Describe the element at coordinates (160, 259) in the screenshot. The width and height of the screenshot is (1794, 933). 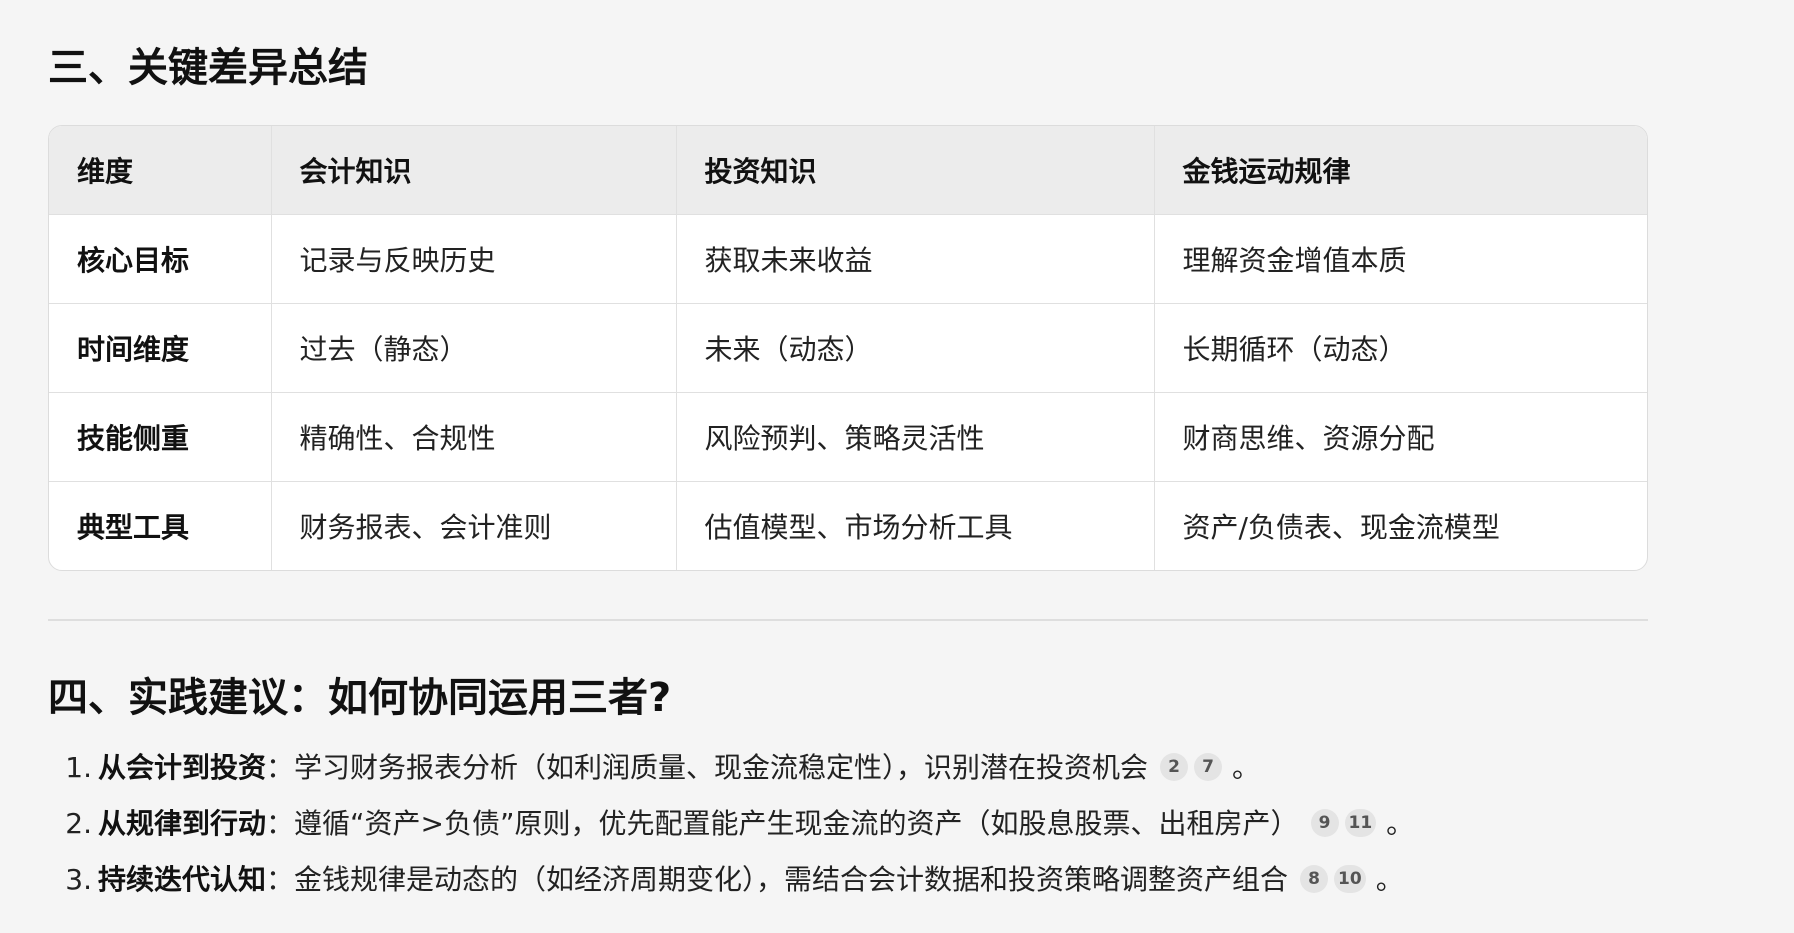
I see `table-row-header: 核心目标` at that location.